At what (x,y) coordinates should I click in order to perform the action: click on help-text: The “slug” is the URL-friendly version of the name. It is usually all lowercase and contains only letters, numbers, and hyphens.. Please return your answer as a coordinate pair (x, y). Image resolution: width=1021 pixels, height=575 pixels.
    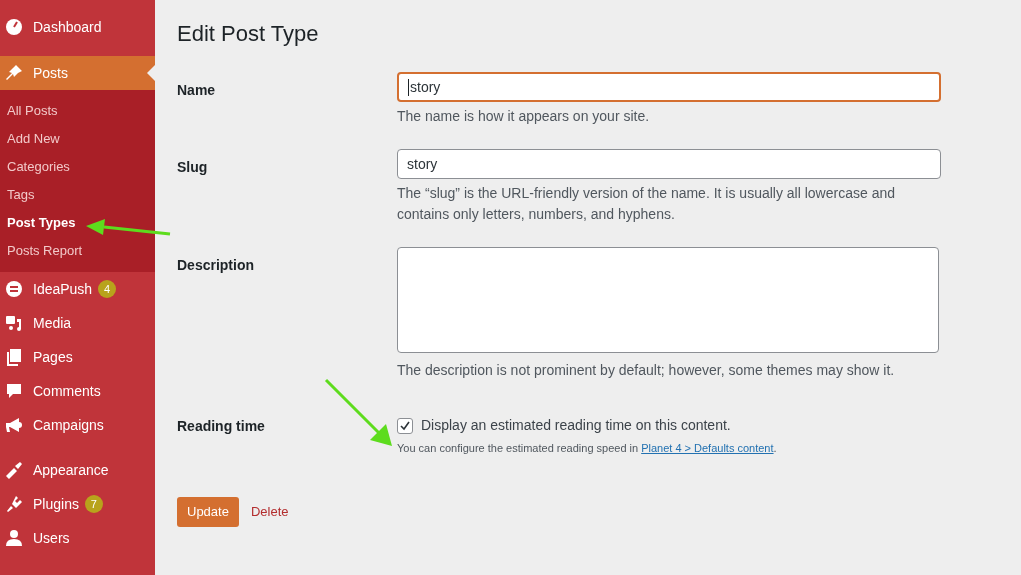
    Looking at the image, I should click on (646, 204).